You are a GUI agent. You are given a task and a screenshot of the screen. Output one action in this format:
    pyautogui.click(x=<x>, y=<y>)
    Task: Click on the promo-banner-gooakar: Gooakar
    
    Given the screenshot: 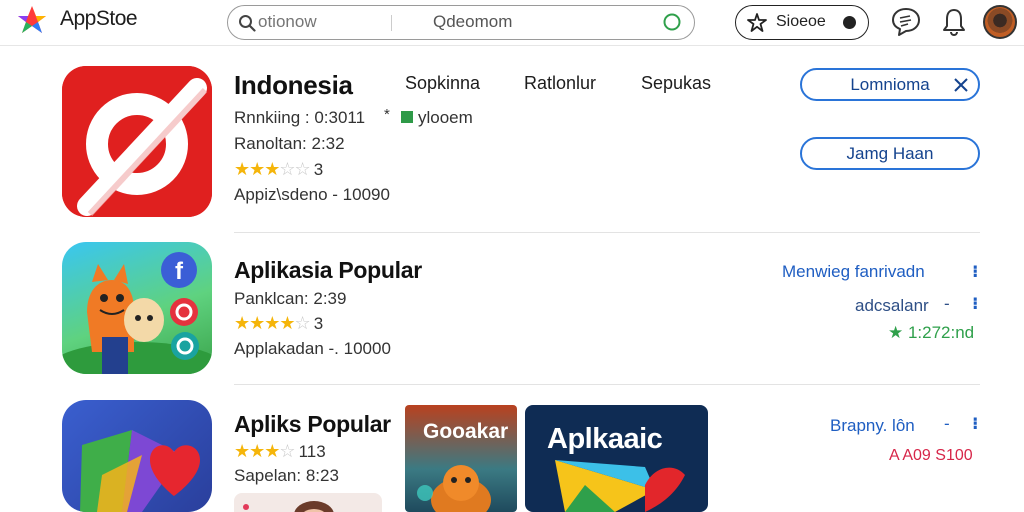 What is the action you would take?
    pyautogui.click(x=461, y=458)
    